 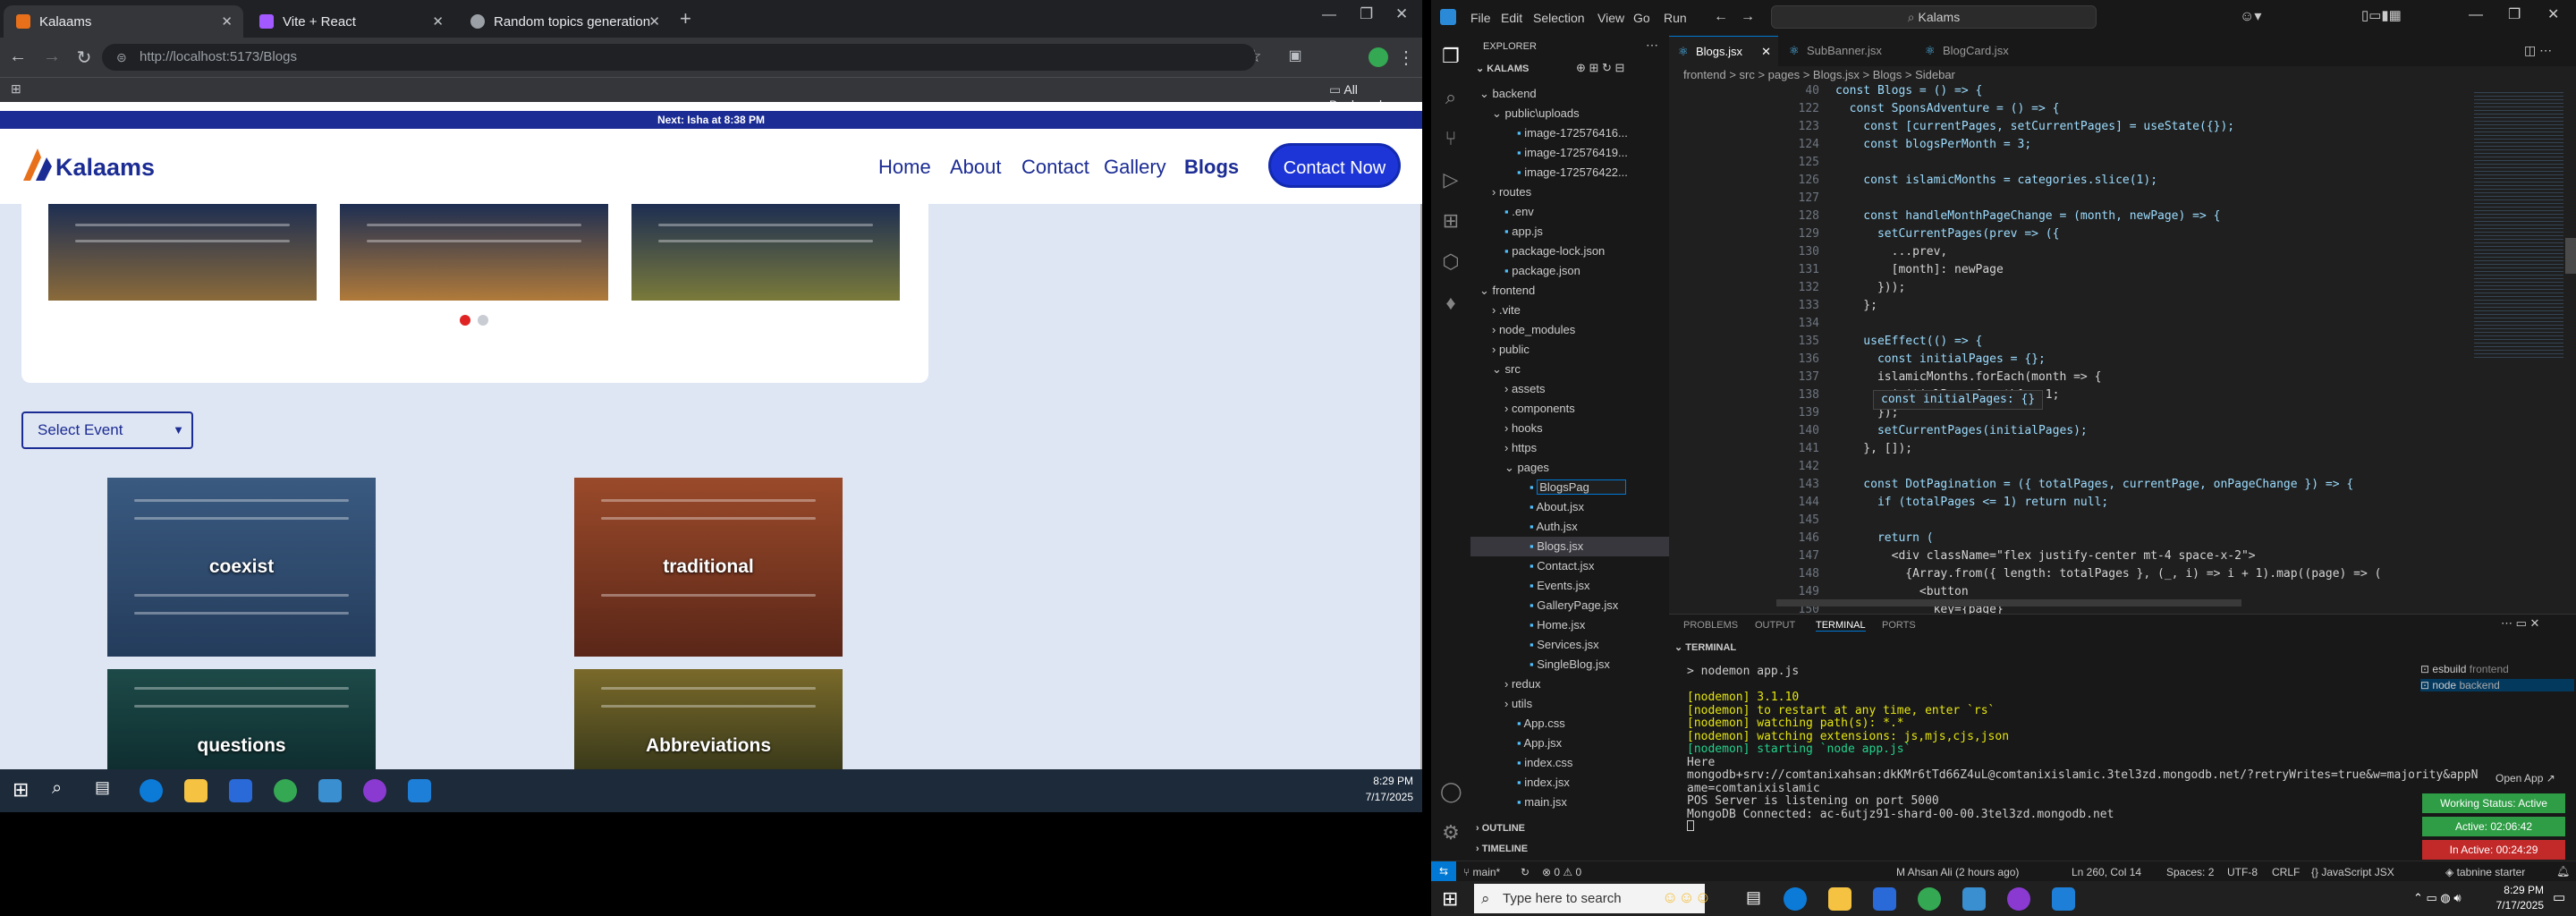 What do you see at coordinates (2106, 872) in the screenshot?
I see `cursor-position: Ln 260, Col 14` at bounding box center [2106, 872].